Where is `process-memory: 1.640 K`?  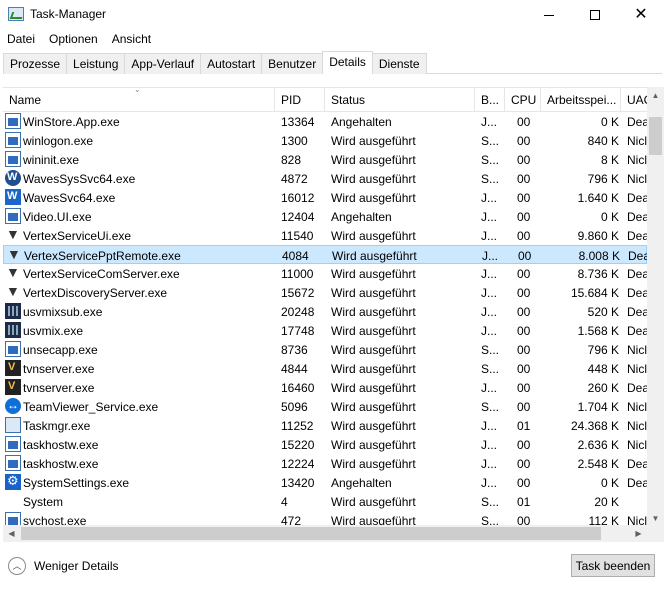
process-memory: 1.640 K is located at coordinates (598, 198).